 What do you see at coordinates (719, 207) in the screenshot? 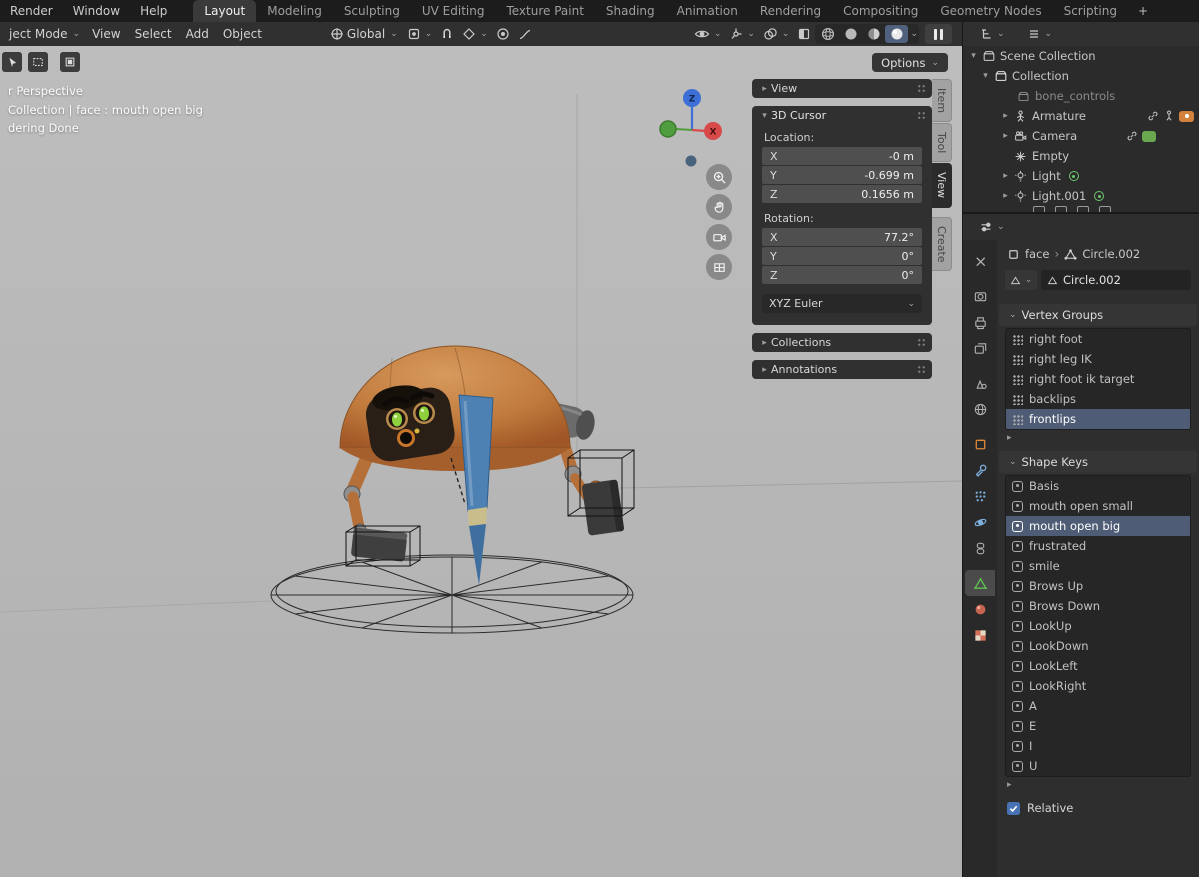
I see `move-view-button` at bounding box center [719, 207].